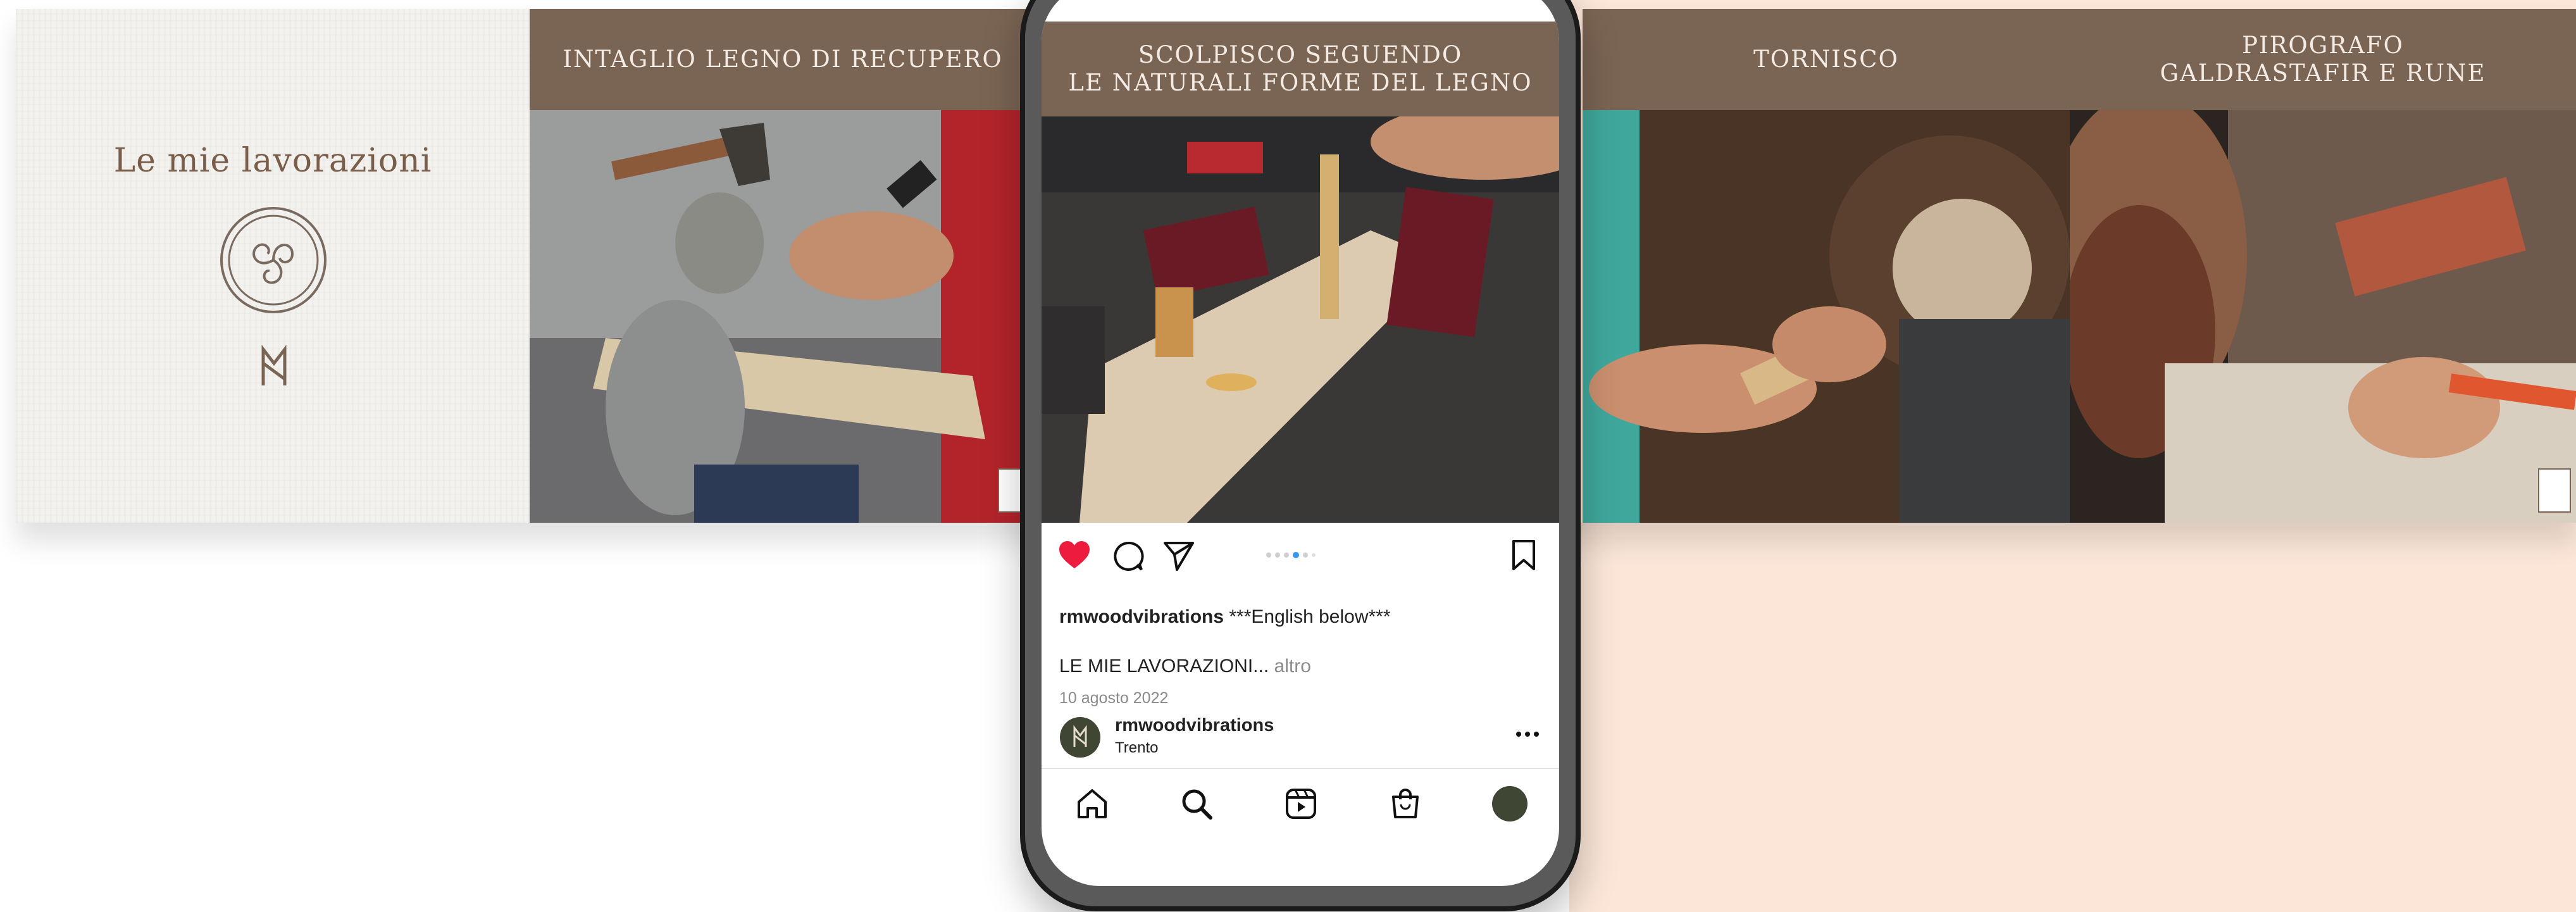 The width and height of the screenshot is (2576, 912). I want to click on search-icon, so click(1197, 804).